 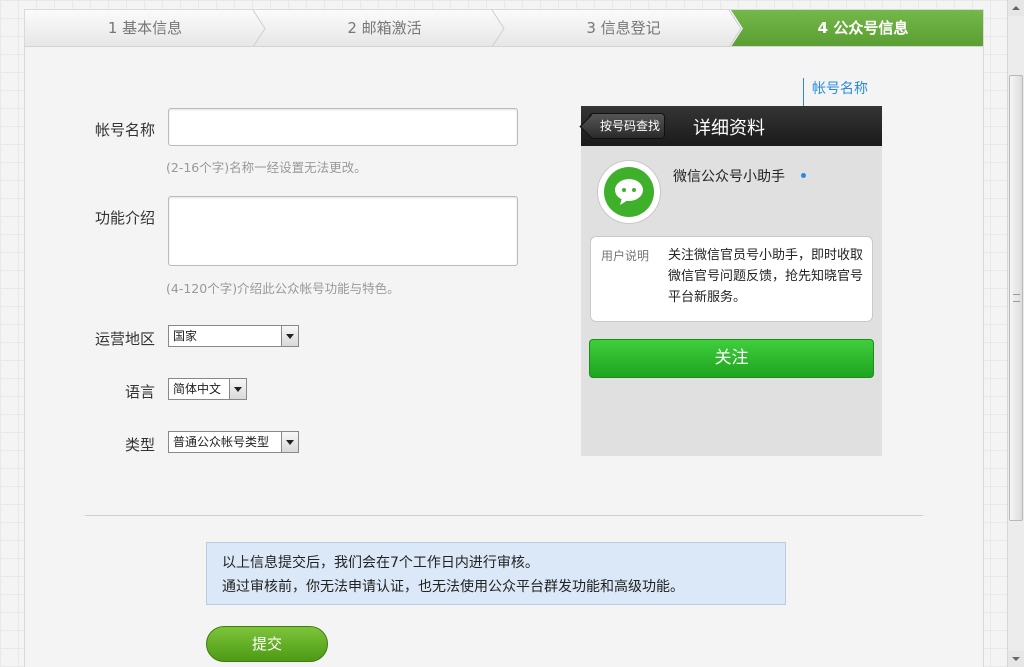 What do you see at coordinates (266, 167) in the screenshot?
I see `account-name-hint: (2-16个字)名称一经设置无法更改。` at bounding box center [266, 167].